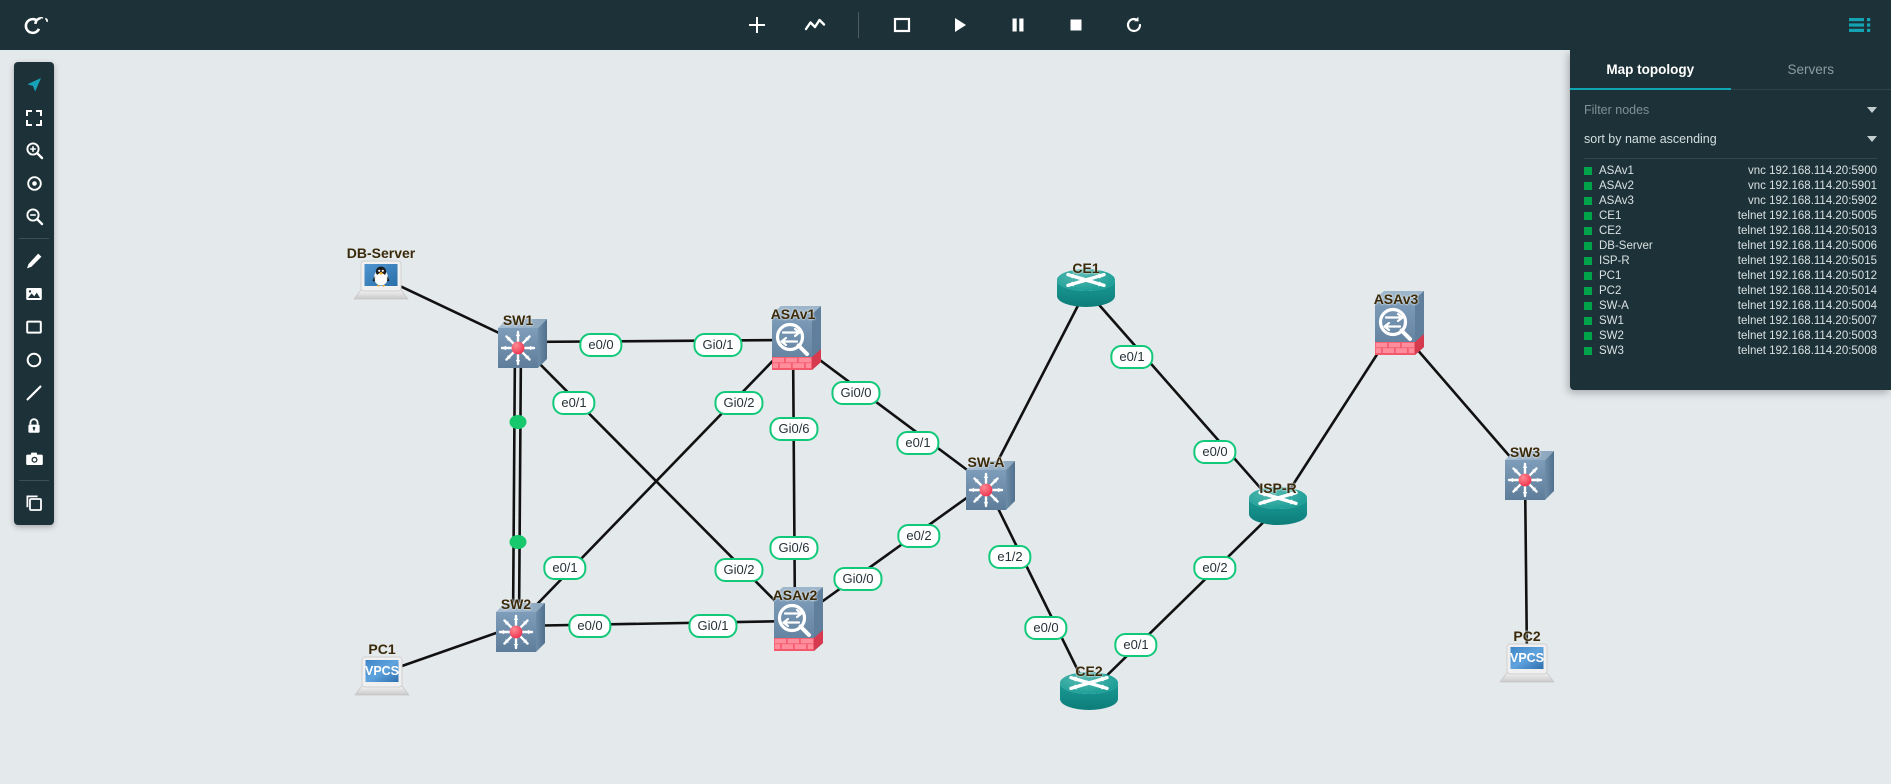 Image resolution: width=1891 pixels, height=784 pixels. I want to click on node-label: SW3, so click(1525, 452).